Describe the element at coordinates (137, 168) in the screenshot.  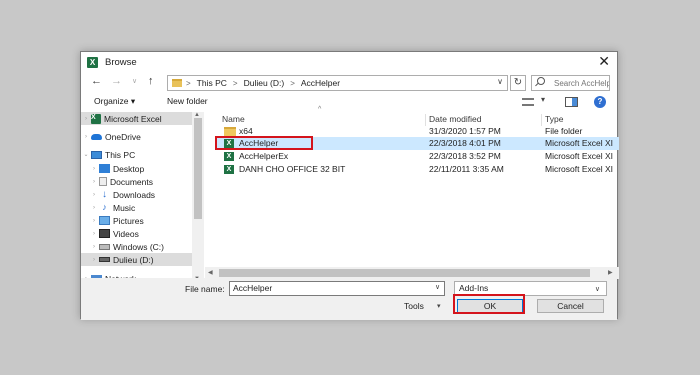
I see `sidebar-item-desktop: › Desktop` at that location.